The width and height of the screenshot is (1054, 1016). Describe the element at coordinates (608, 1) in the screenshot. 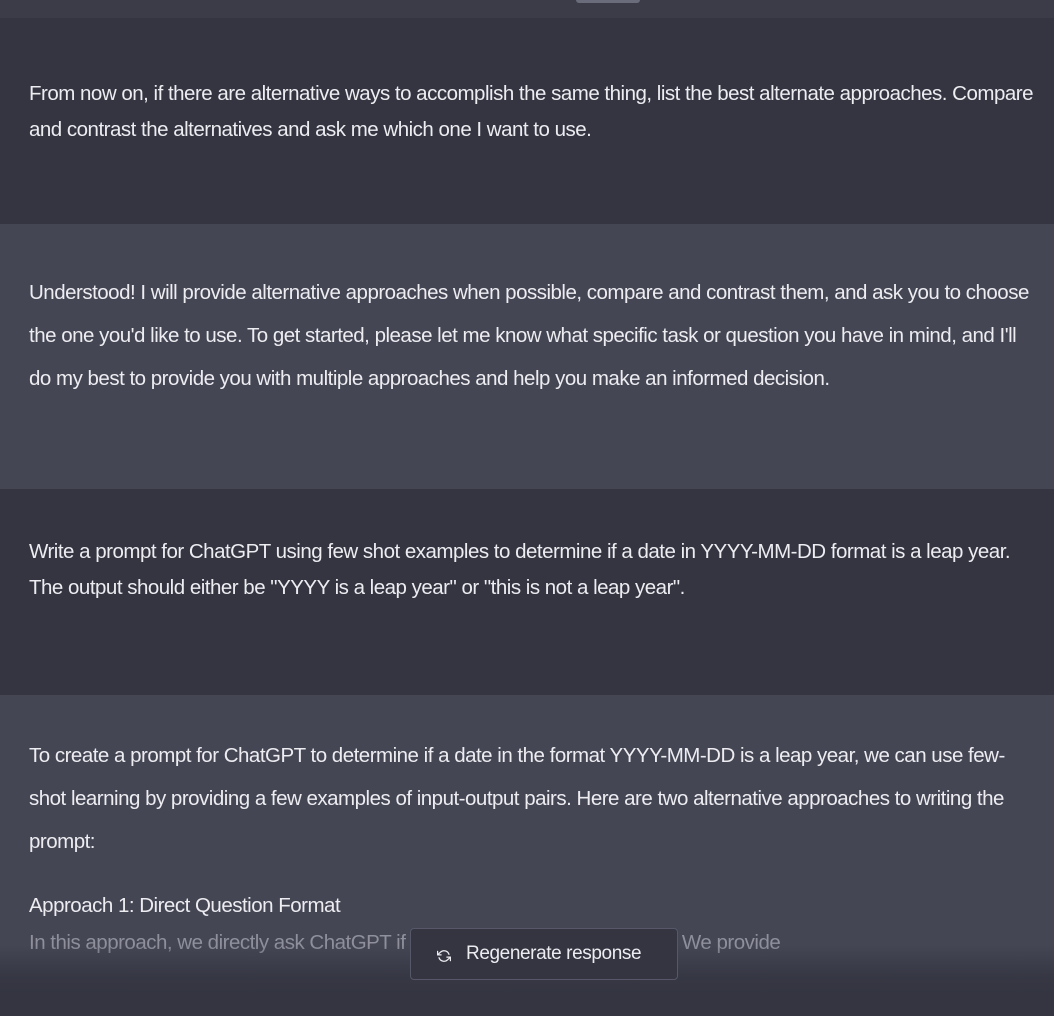

I see `top-scroll-tab` at that location.